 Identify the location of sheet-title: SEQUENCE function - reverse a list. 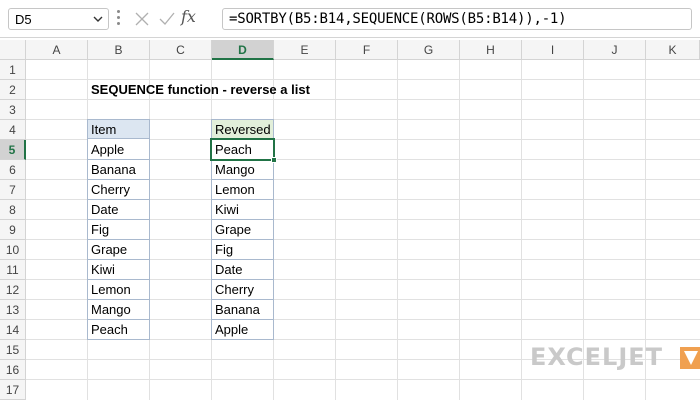
(199, 90).